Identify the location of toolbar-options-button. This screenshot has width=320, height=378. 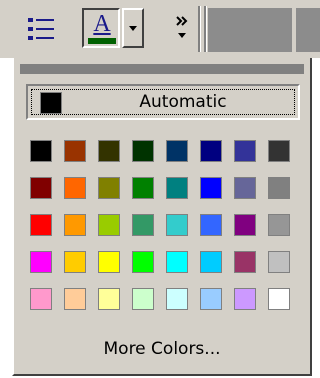
(182, 29).